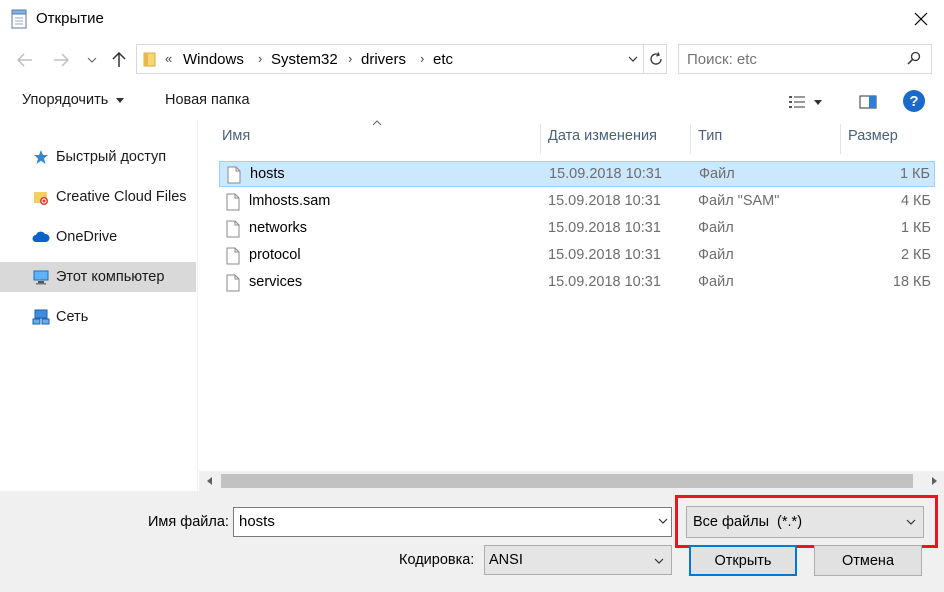  I want to click on caret-left-icon, so click(209, 481).